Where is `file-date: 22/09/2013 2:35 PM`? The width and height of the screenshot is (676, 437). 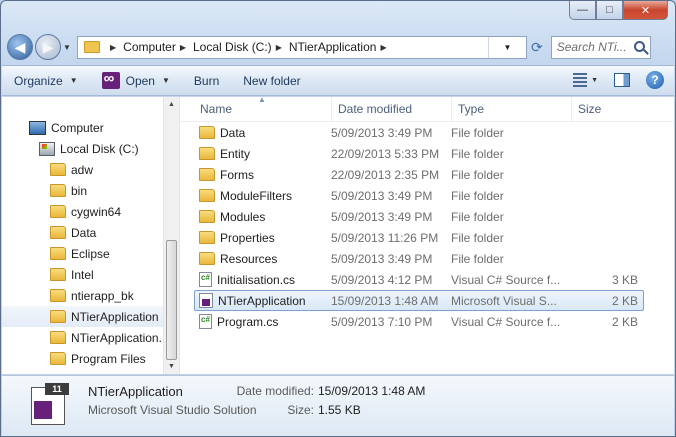
file-date: 22/09/2013 2:35 PM is located at coordinates (385, 174).